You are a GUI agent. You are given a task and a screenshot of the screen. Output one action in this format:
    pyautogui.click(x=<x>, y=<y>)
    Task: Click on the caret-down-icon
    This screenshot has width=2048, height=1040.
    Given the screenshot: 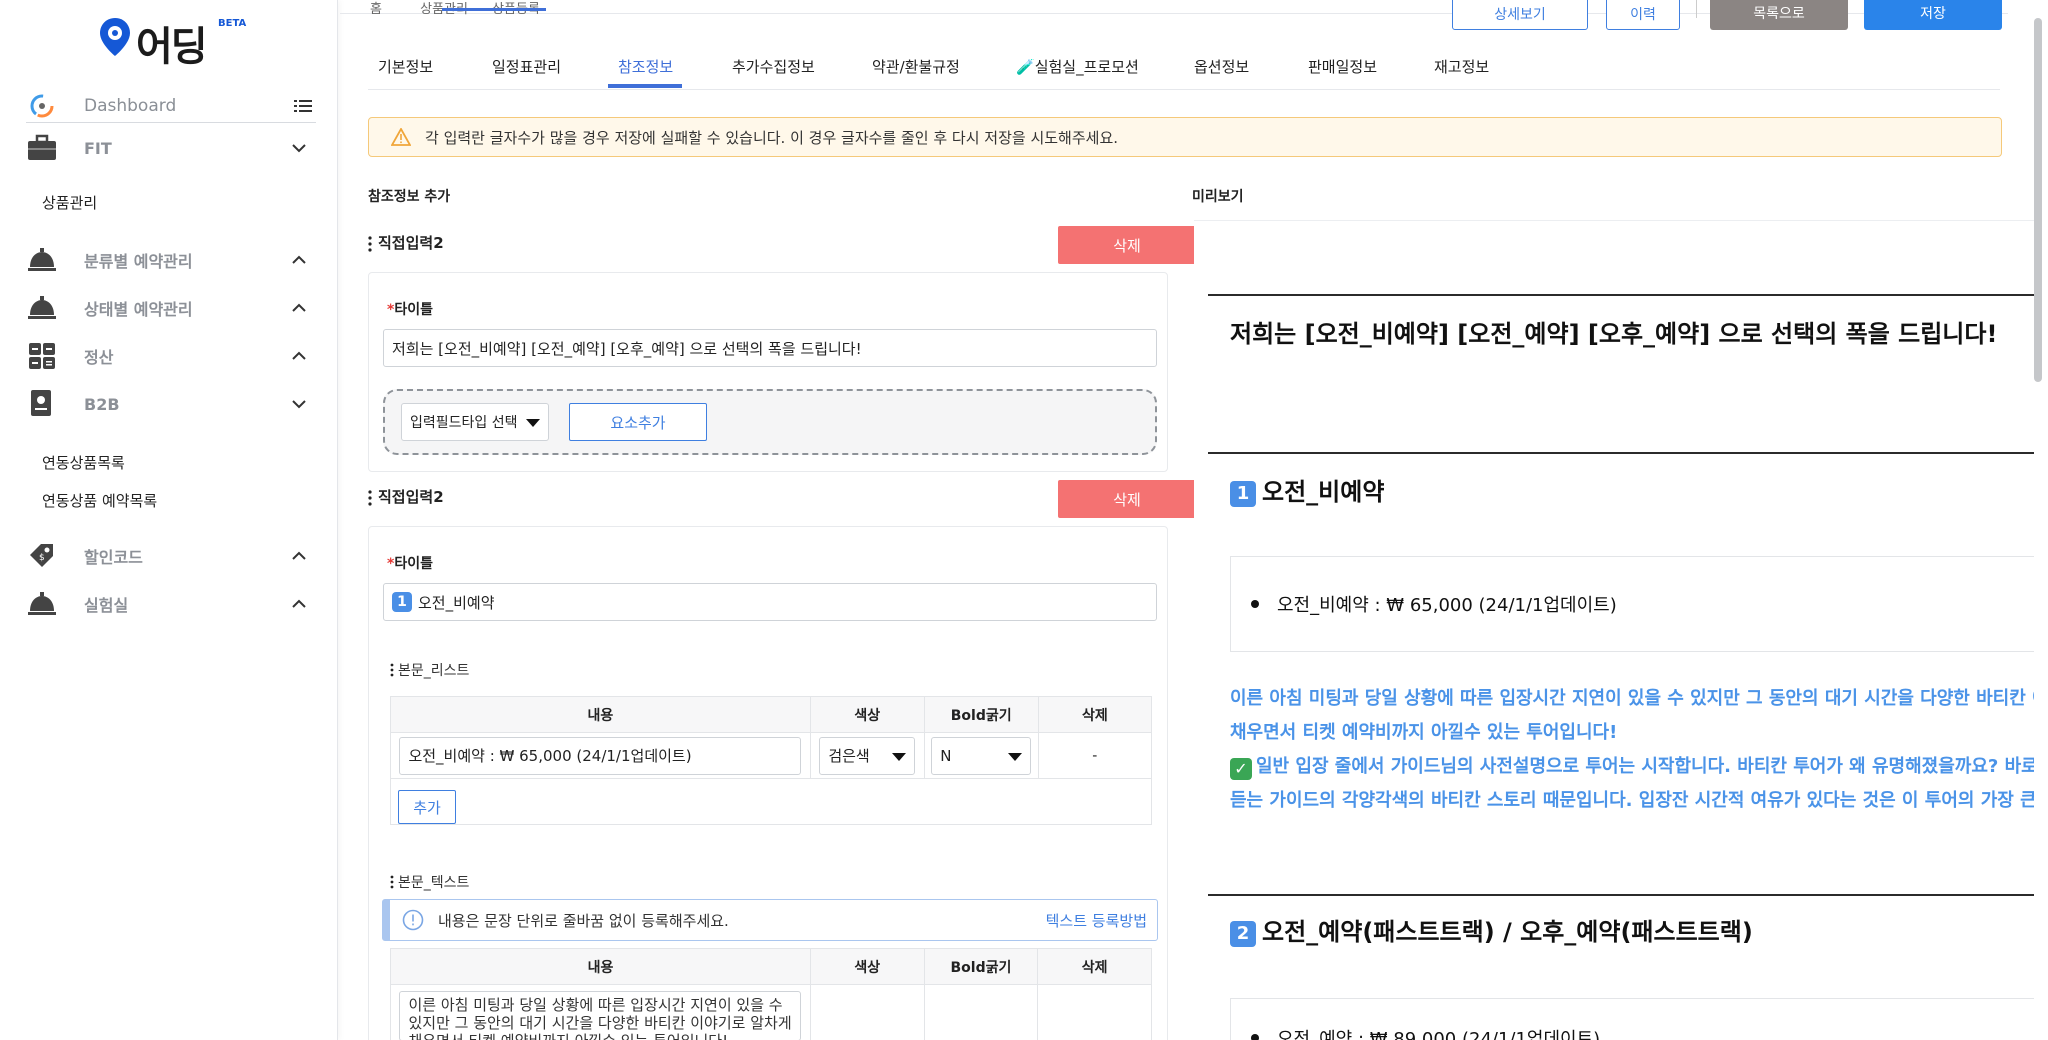 What is the action you would take?
    pyautogui.click(x=1015, y=756)
    